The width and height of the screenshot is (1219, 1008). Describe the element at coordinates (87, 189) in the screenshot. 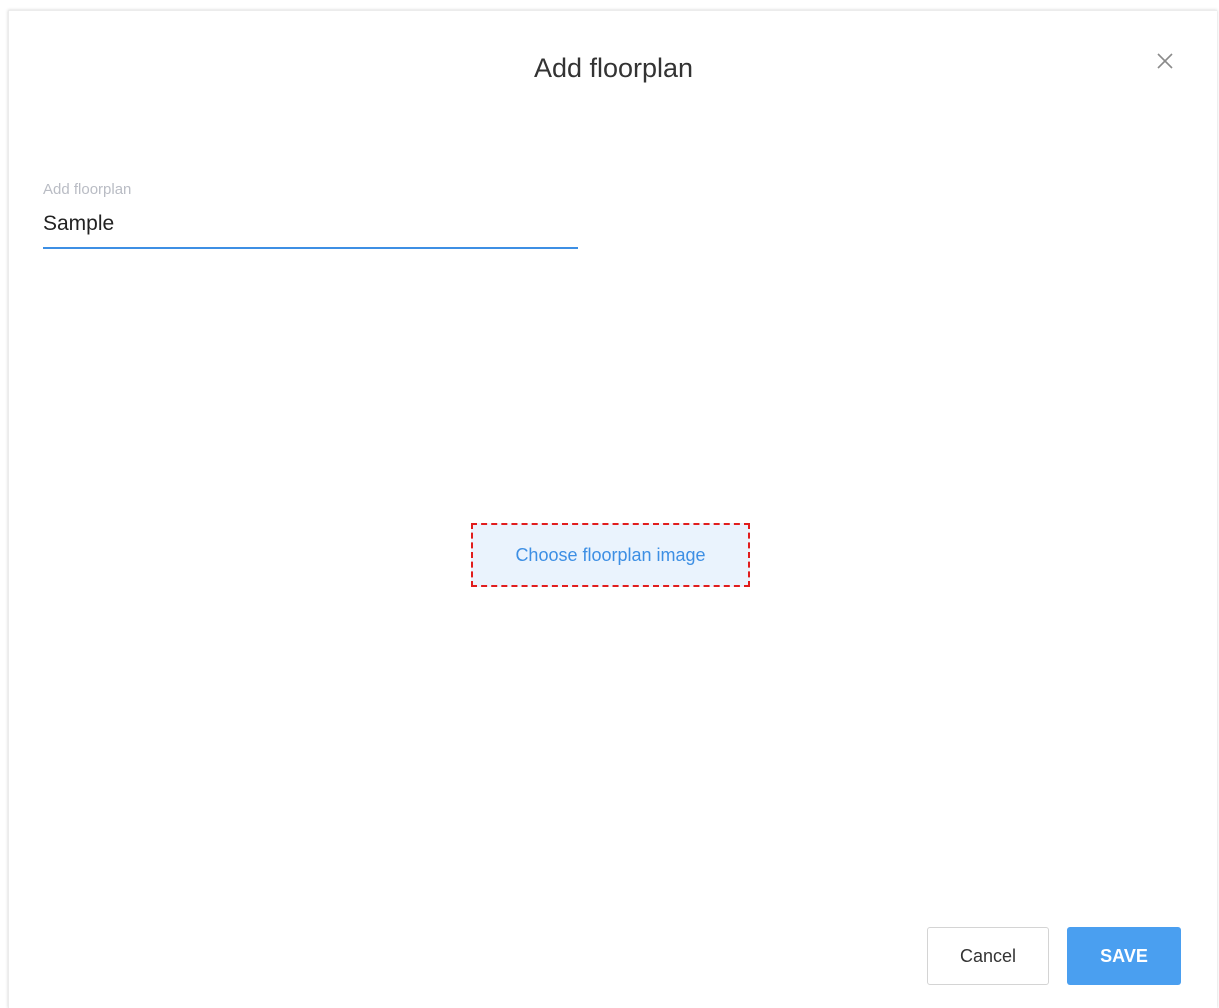

I see `floorplan-name-label: Add floorplan` at that location.